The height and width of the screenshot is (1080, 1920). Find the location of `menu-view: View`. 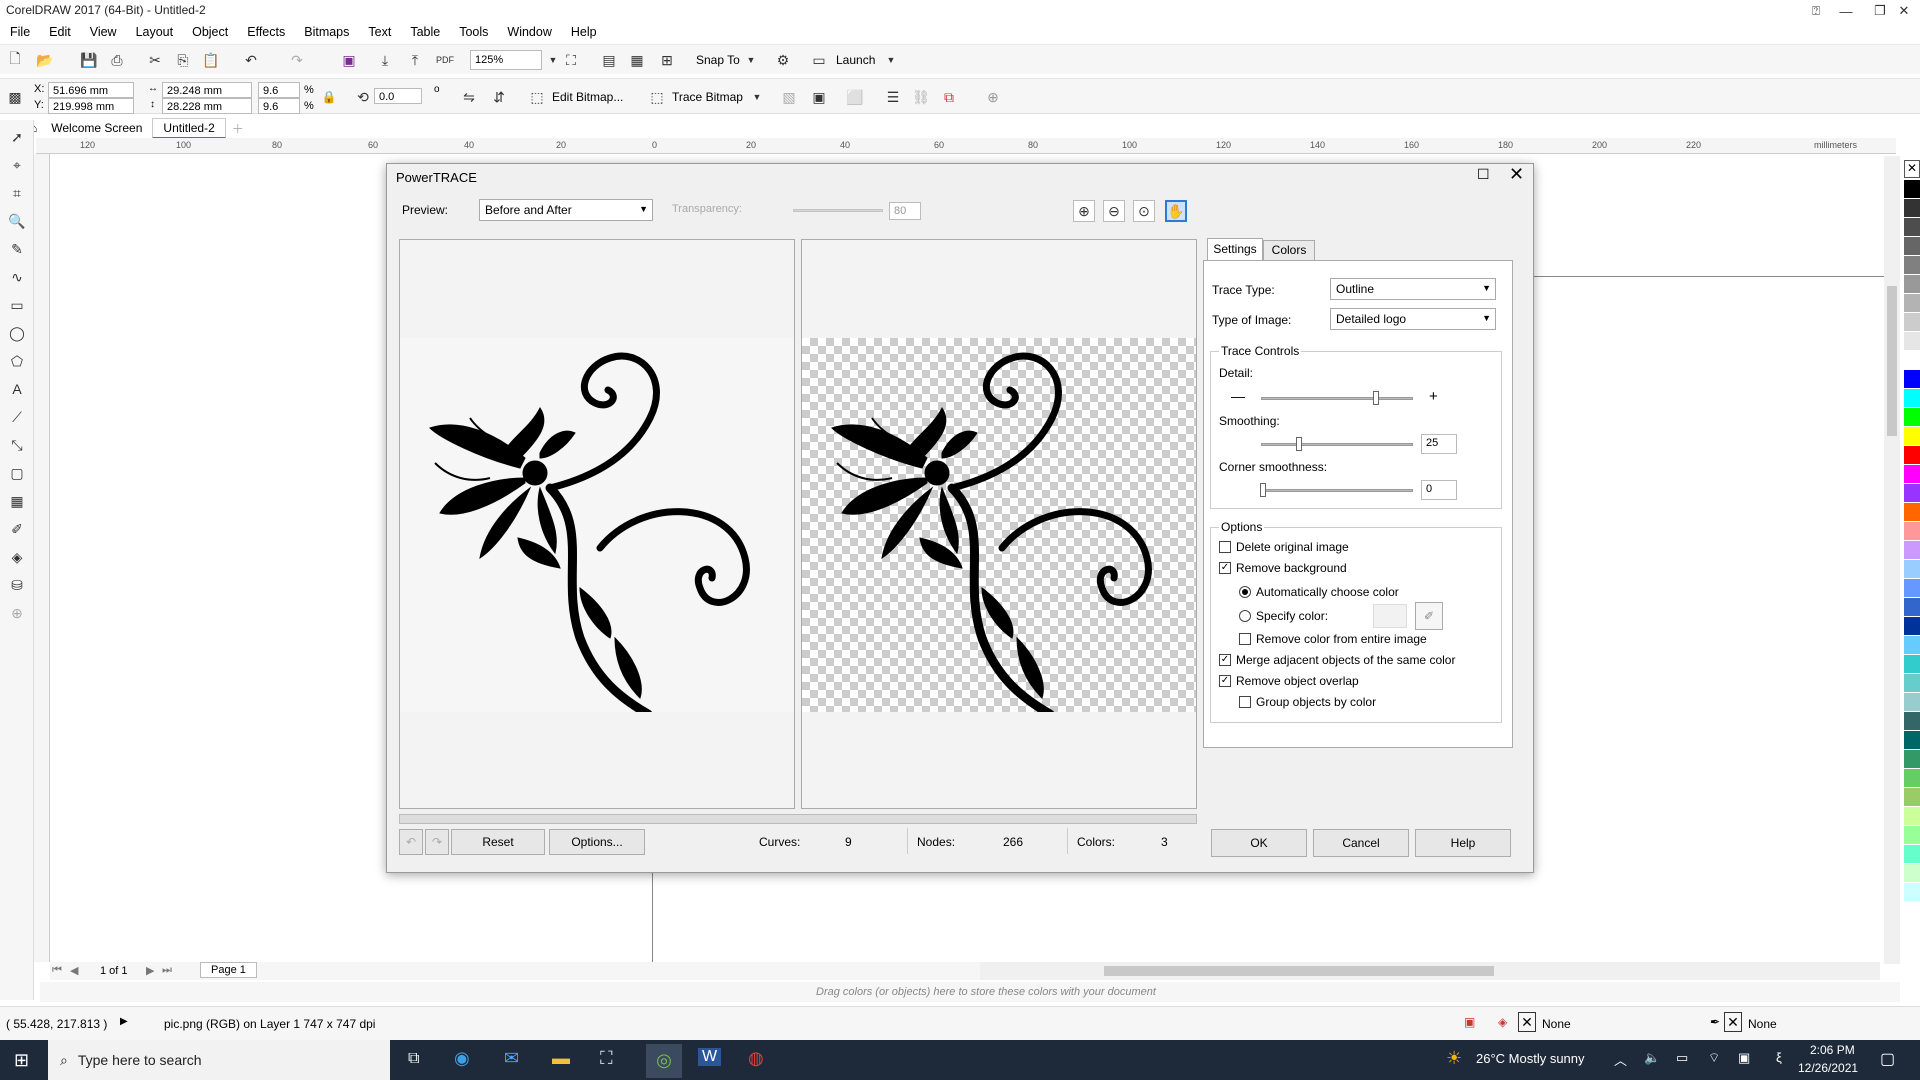

menu-view: View is located at coordinates (103, 32).